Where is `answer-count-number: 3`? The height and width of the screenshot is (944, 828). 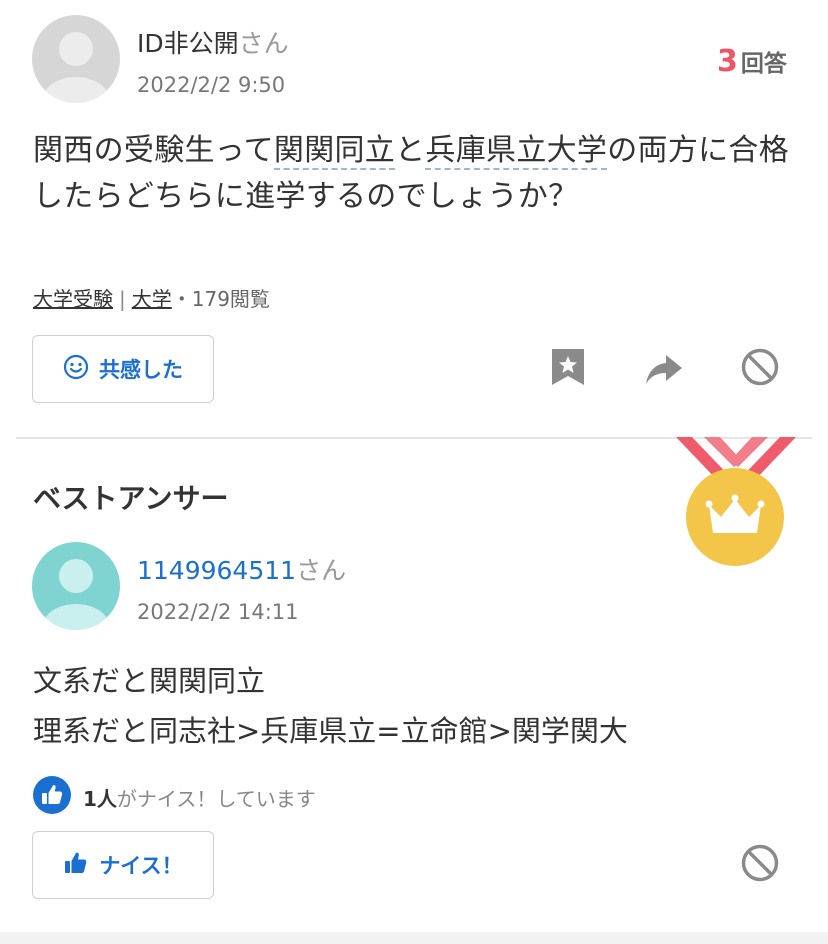 answer-count-number: 3 is located at coordinates (727, 61).